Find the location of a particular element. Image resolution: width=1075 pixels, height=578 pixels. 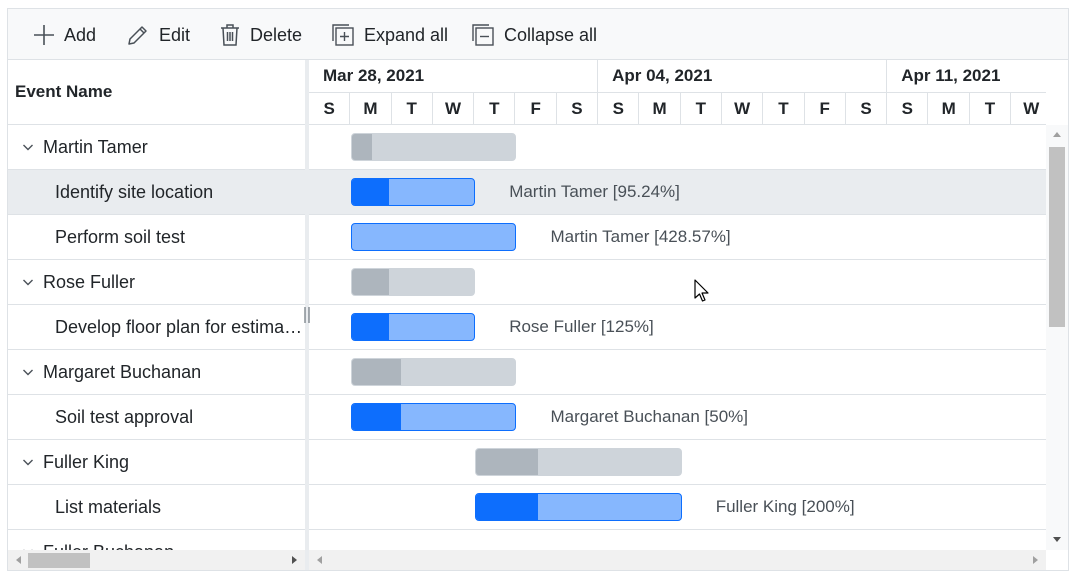

grid-row: Identify site location is located at coordinates (156, 192).